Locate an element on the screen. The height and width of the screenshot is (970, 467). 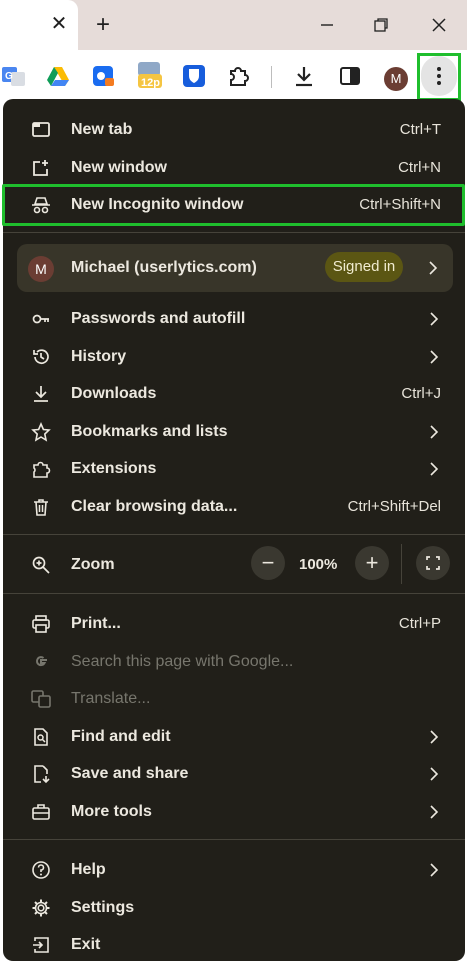
menu-item-print: Print... Ctrl+P is located at coordinates (234, 624).